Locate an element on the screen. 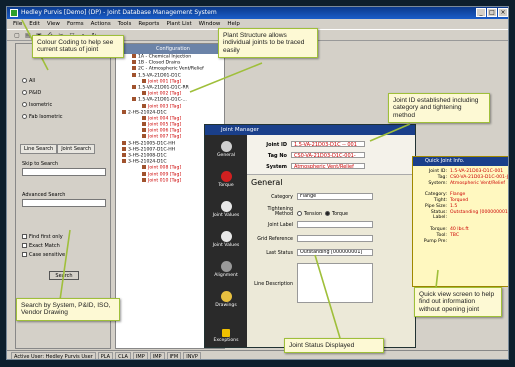 The width and height of the screenshot is (515, 367). side-torque: Torque is located at coordinates (226, 179).